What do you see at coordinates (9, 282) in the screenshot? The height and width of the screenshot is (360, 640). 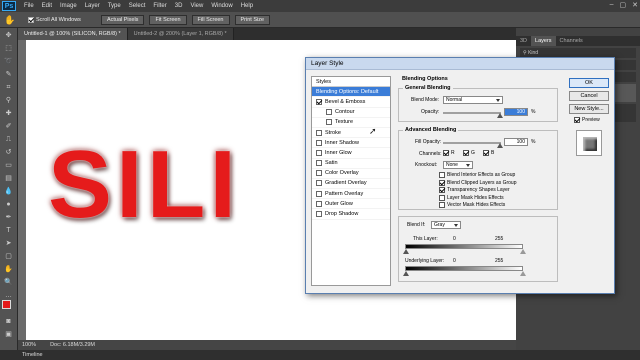 I see `zoom-tool-icon: 🔍` at bounding box center [9, 282].